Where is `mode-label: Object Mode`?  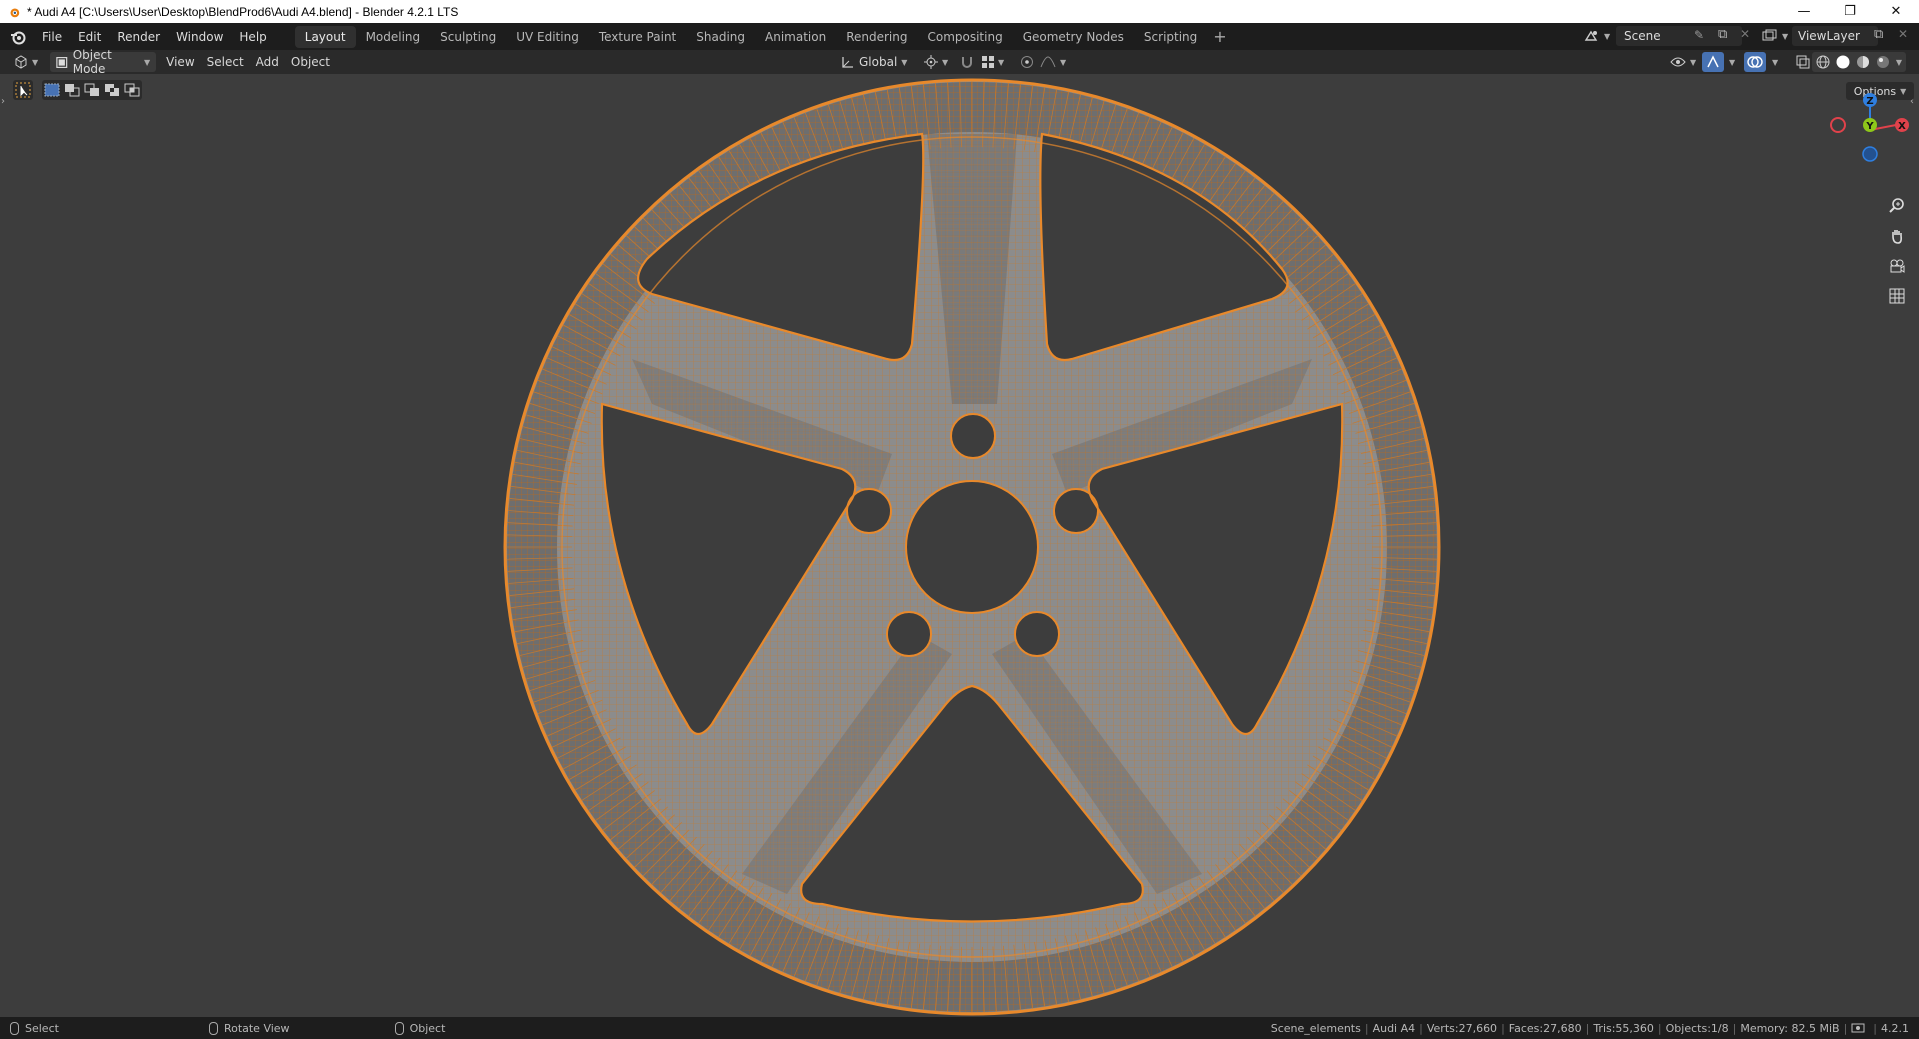
mode-label: Object Mode is located at coordinates (92, 62).